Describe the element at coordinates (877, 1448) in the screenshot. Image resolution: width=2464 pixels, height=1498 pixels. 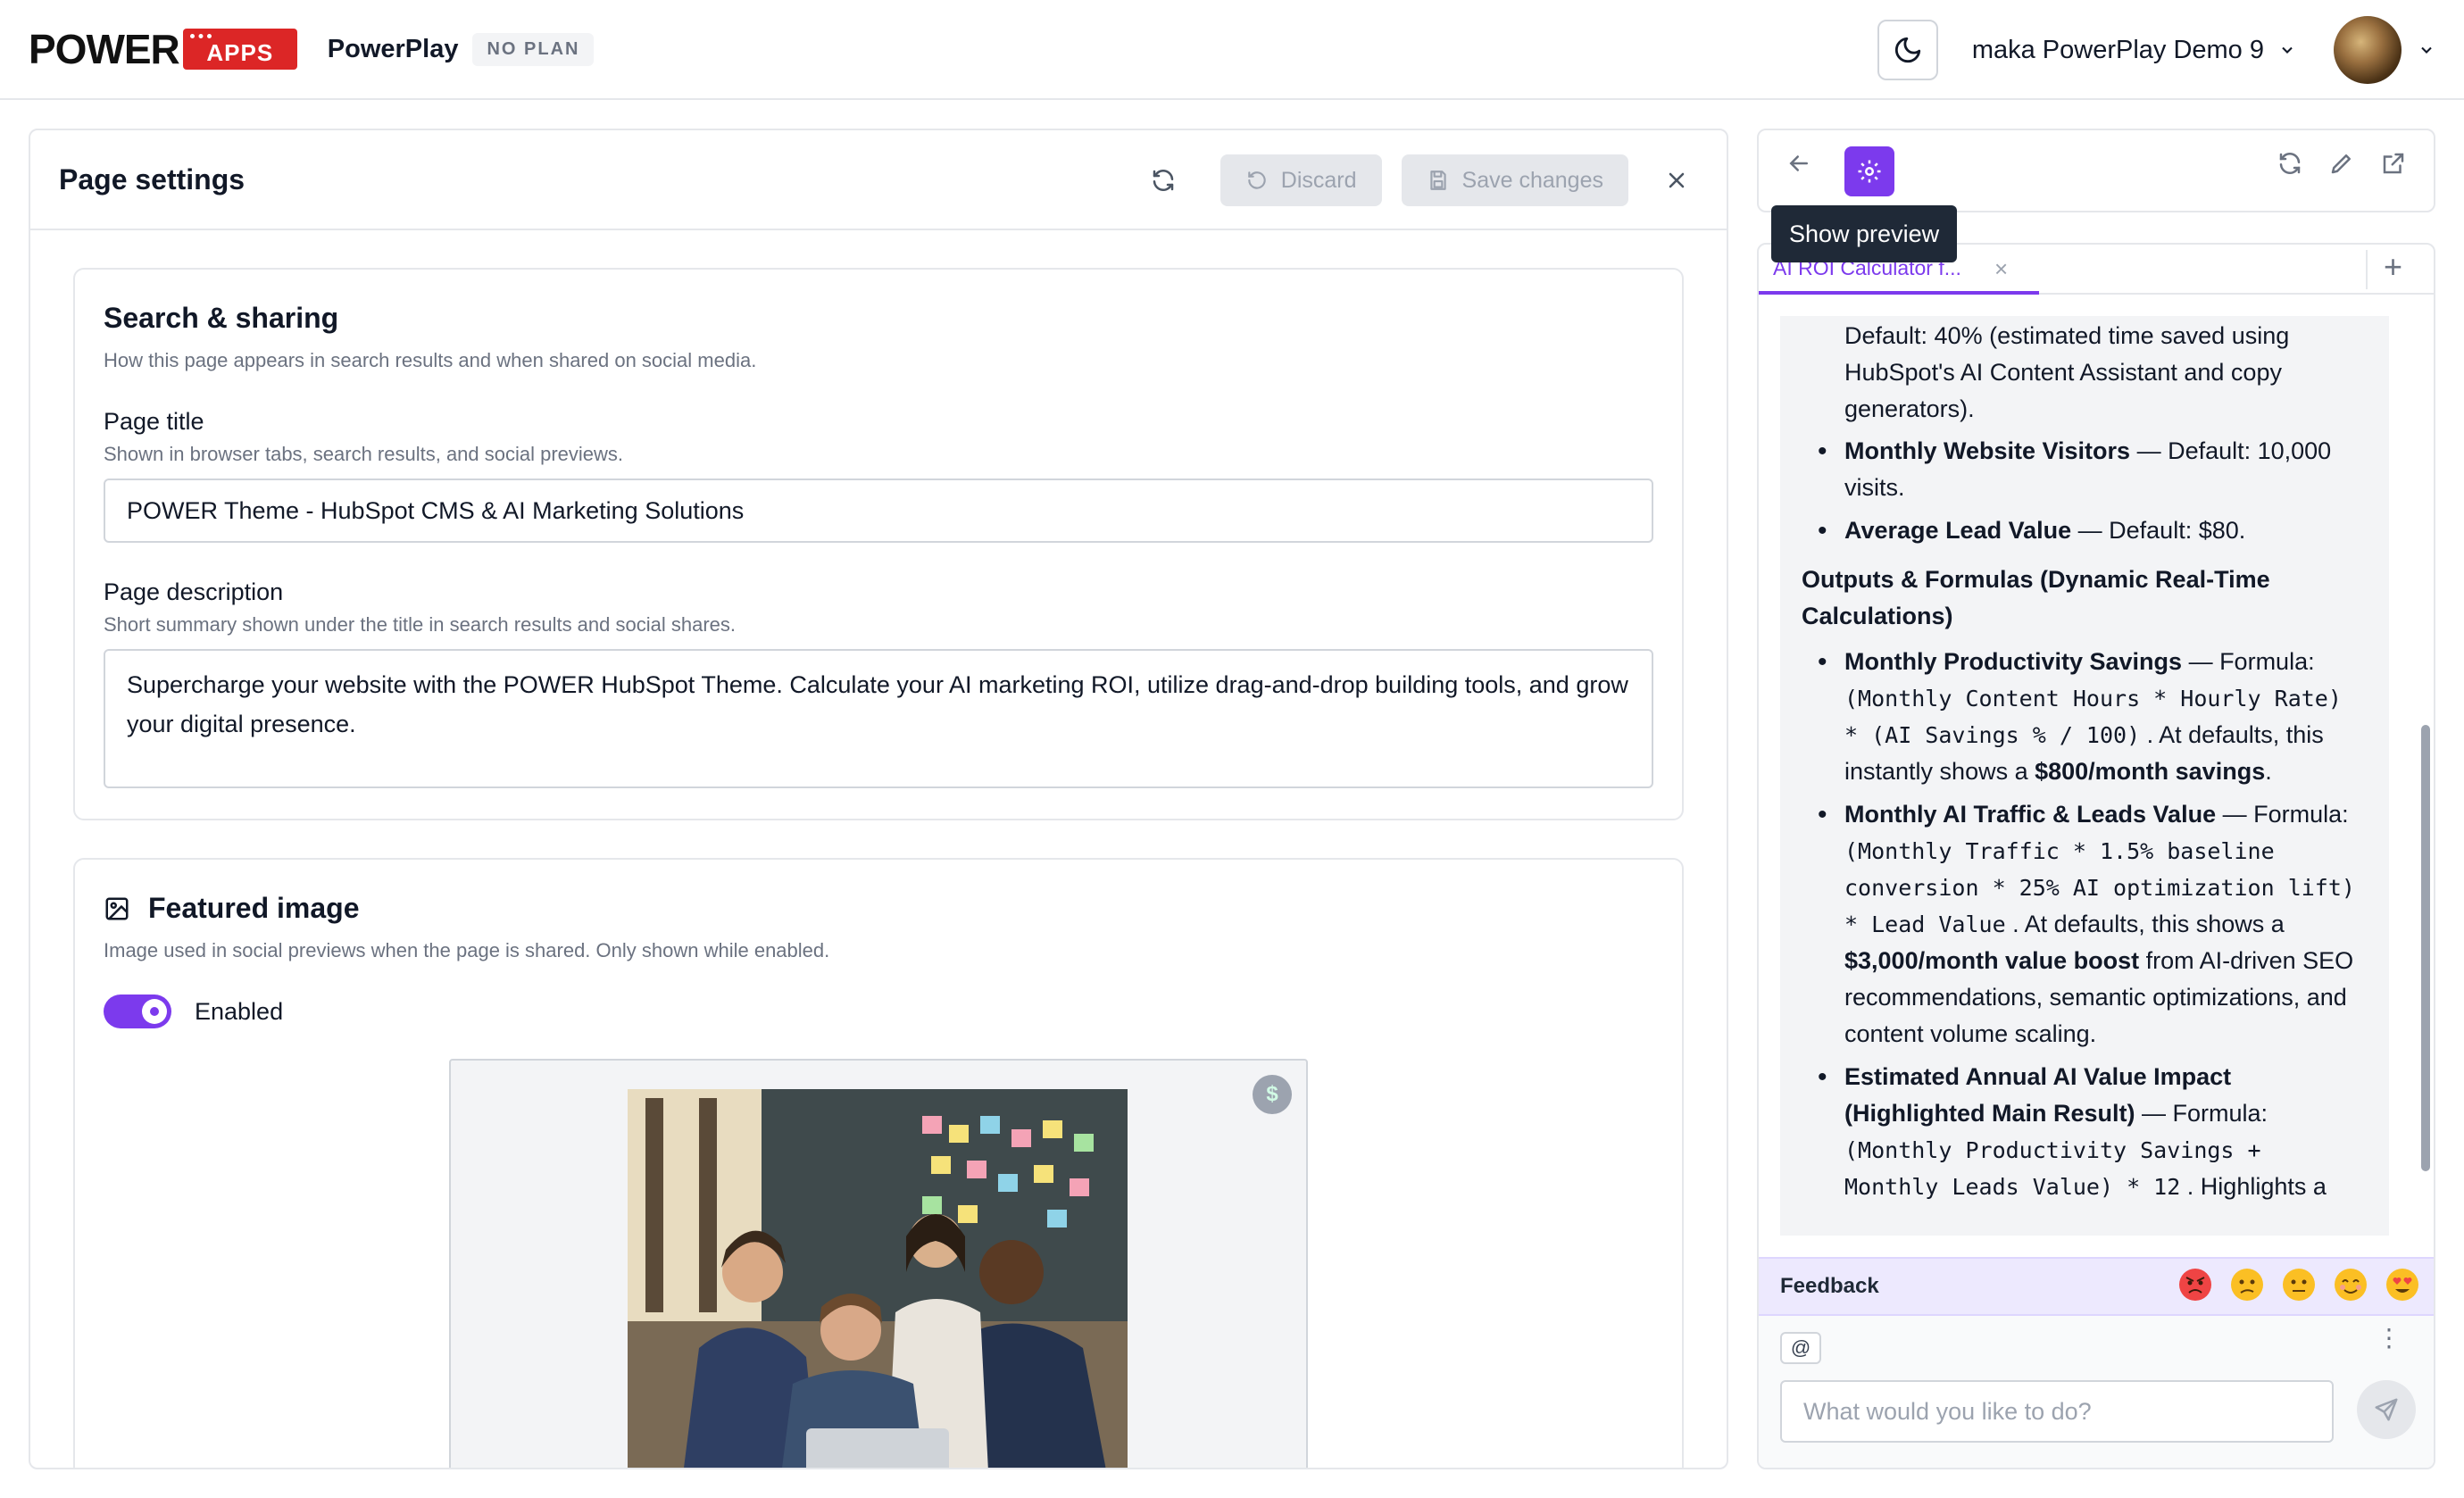
I see `laptop` at that location.